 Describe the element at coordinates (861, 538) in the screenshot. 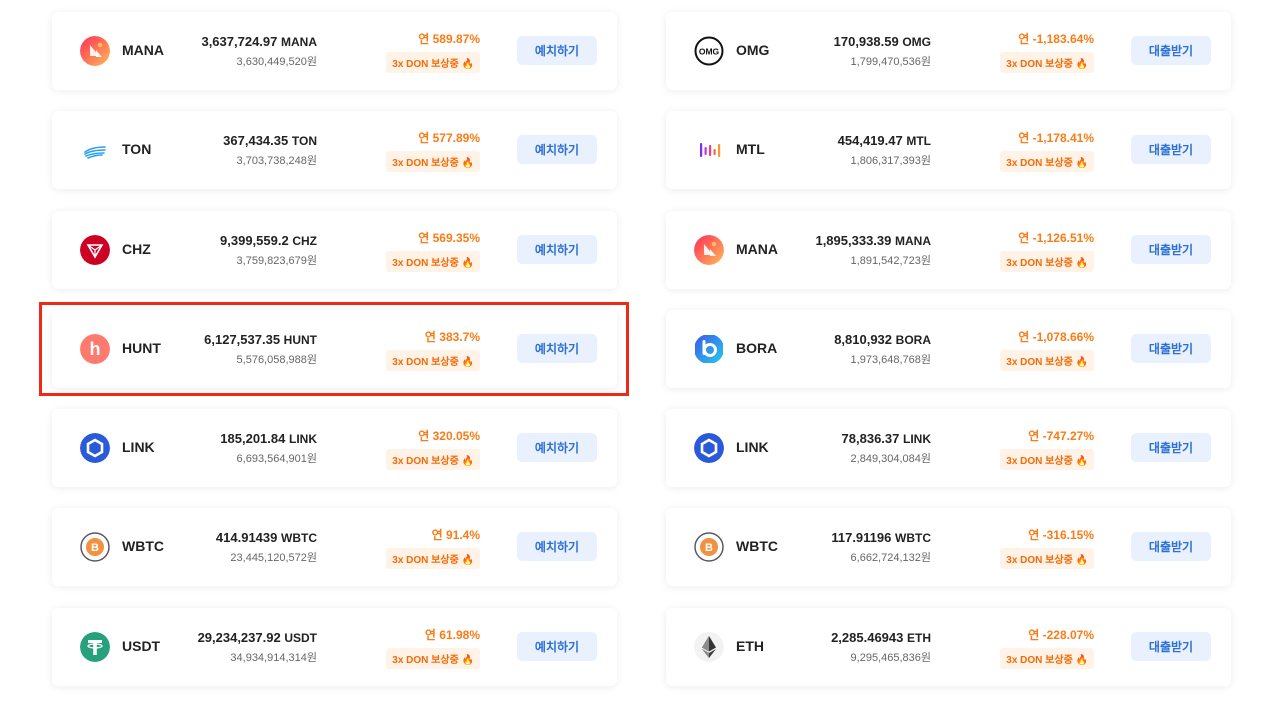

I see `asset-amount-value: 117.91196` at that location.